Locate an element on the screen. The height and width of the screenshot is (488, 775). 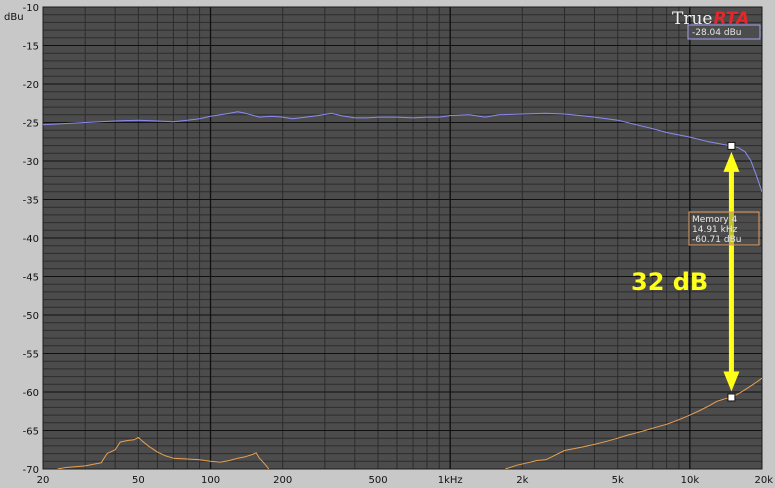
tooltip-line-level: -60.71 dBu is located at coordinates (716, 240).